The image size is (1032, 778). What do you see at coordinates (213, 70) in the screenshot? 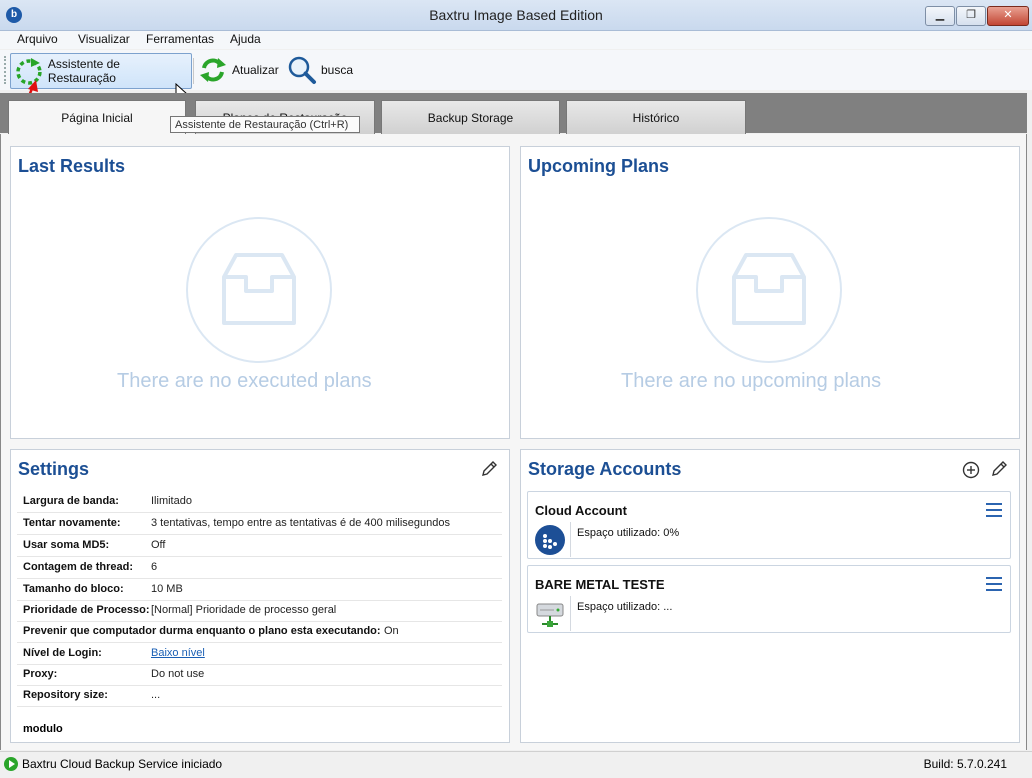
I see `refresh-icon` at bounding box center [213, 70].